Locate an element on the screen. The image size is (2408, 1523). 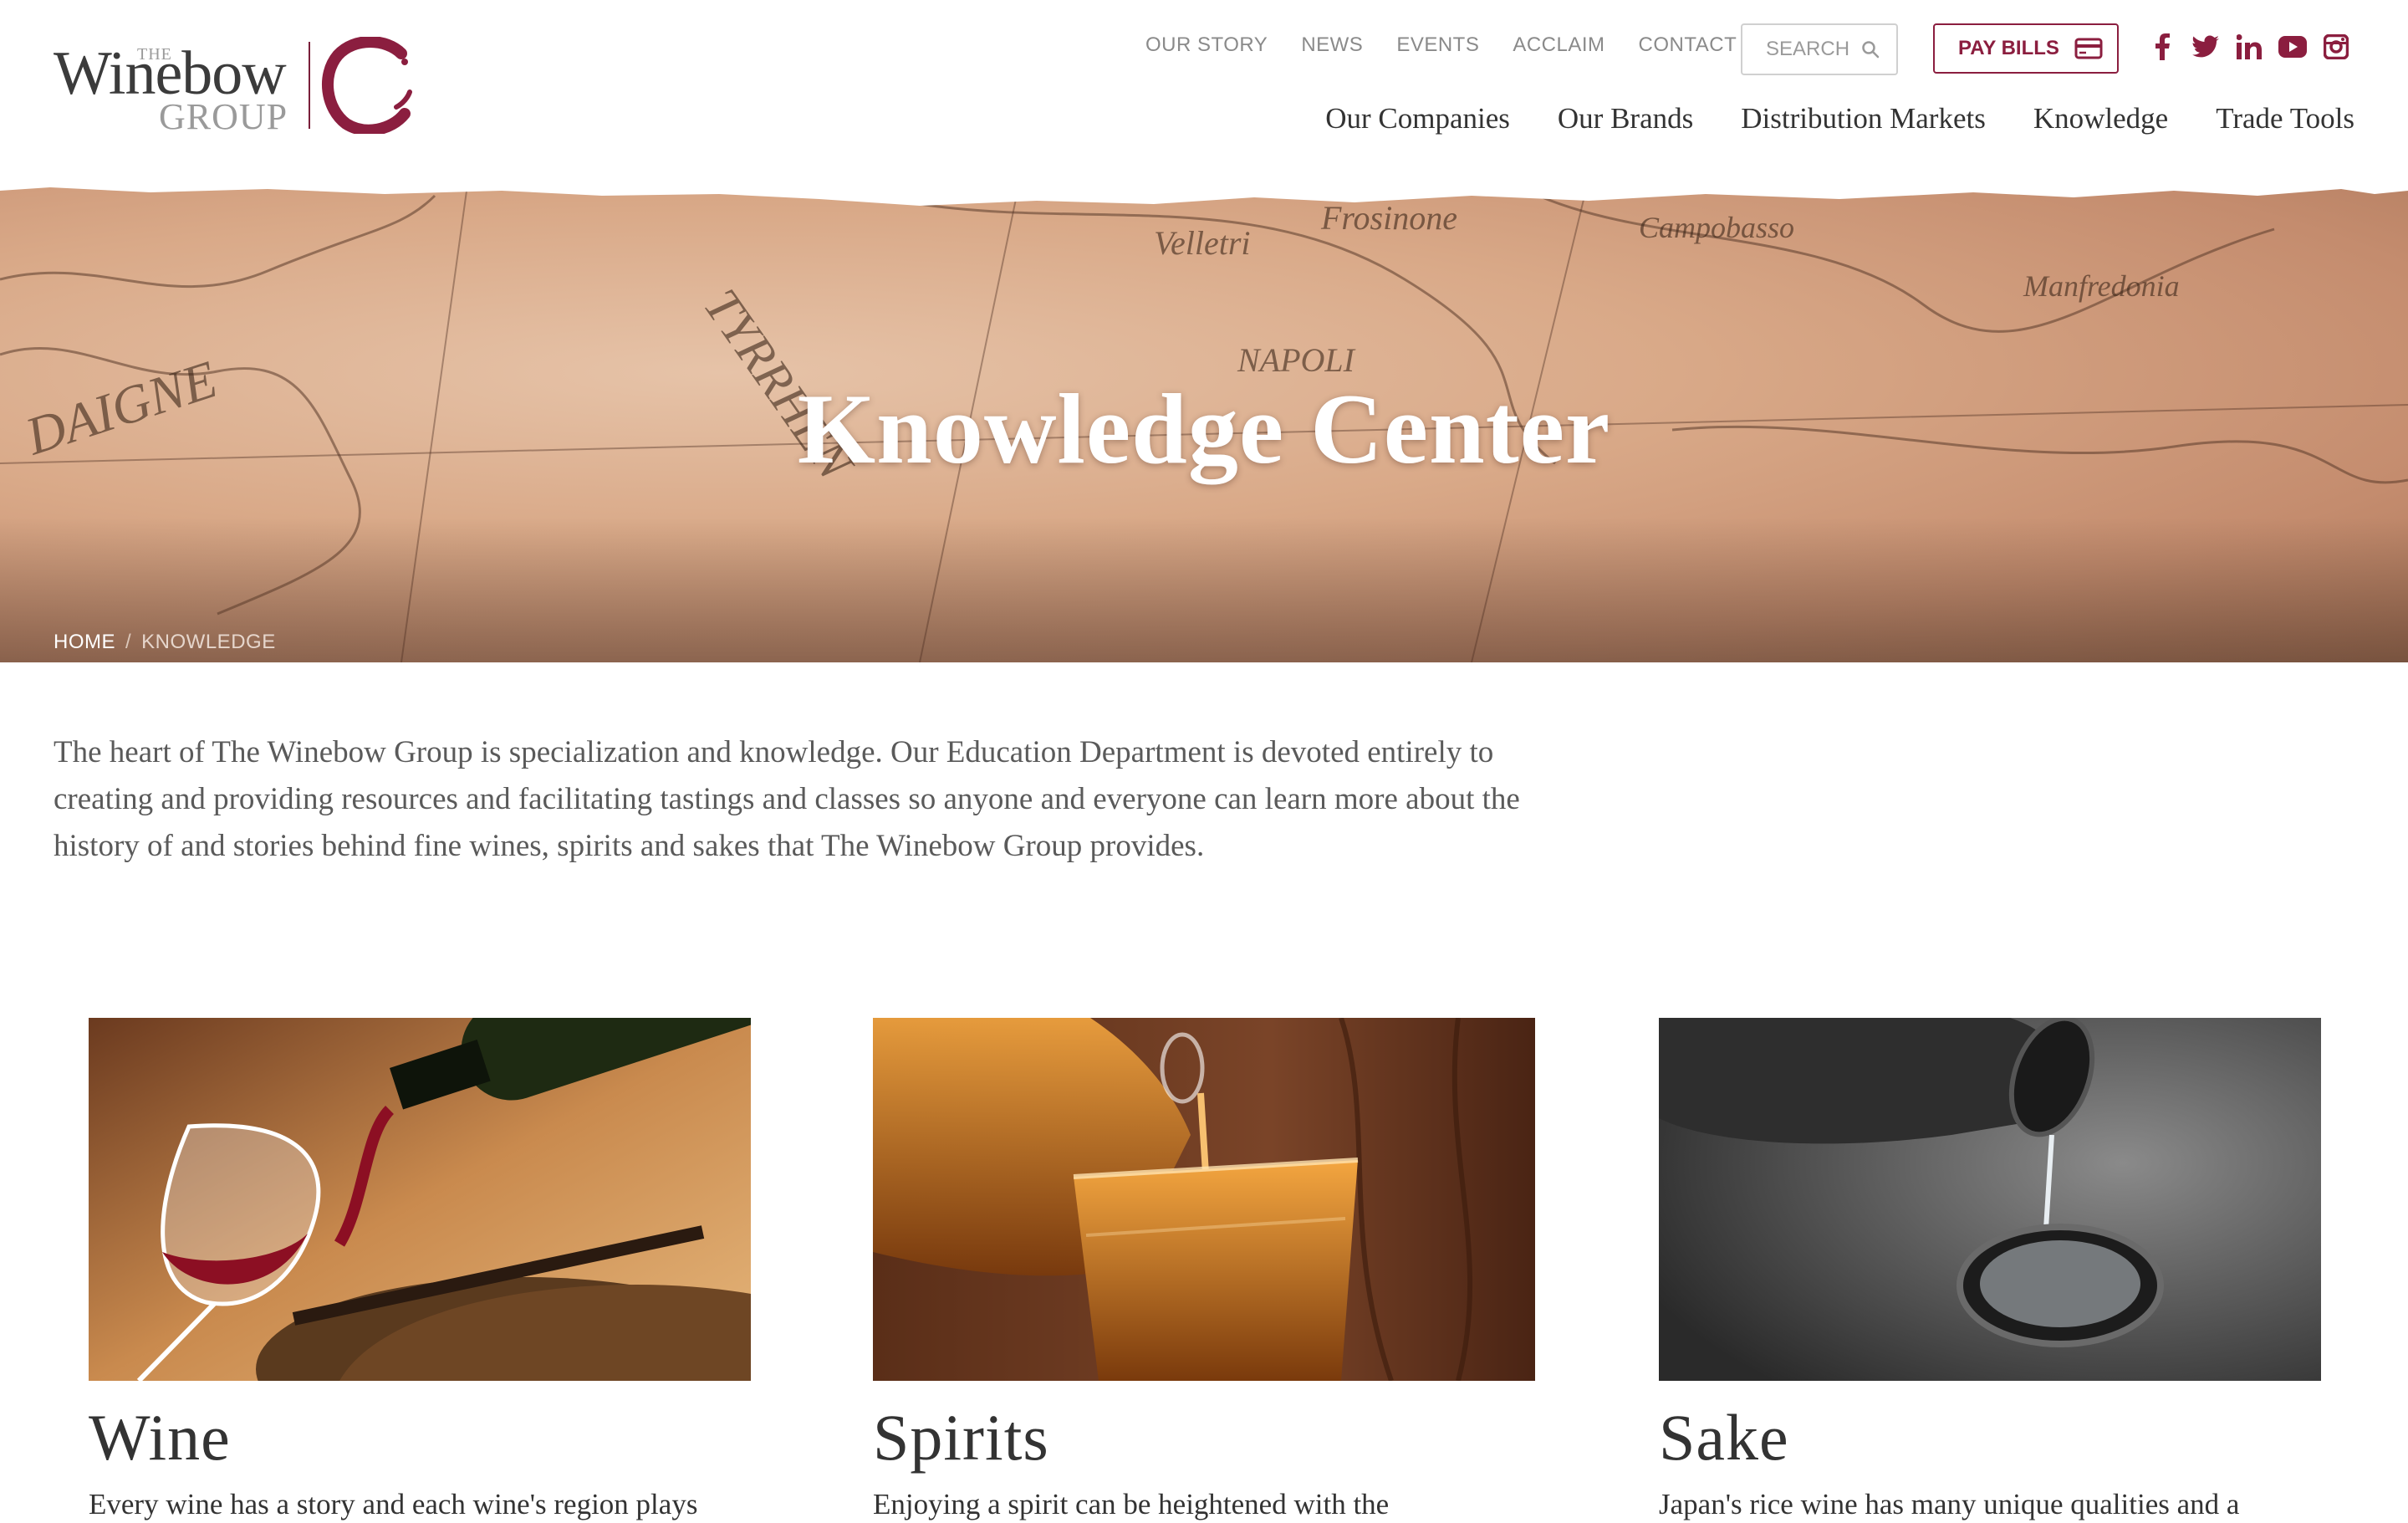
pay-bills-button: PAY BILLS is located at coordinates (2026, 48).